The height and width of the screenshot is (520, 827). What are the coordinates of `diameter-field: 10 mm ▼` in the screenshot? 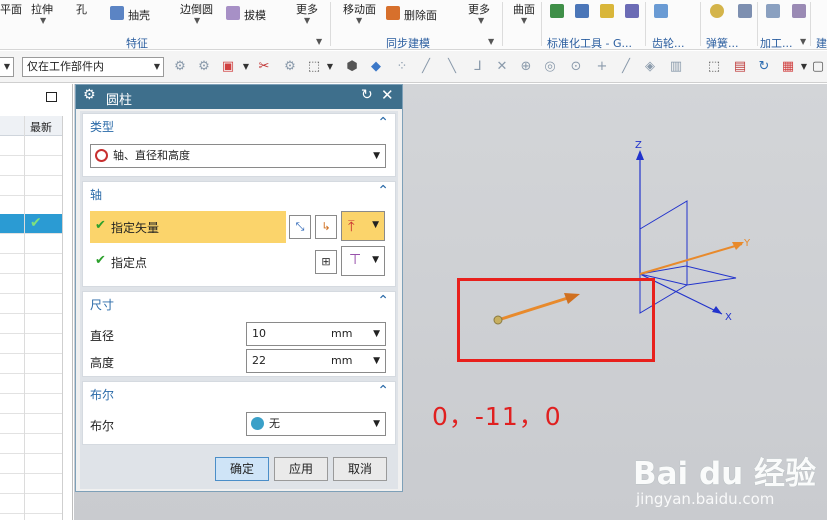 It's located at (316, 334).